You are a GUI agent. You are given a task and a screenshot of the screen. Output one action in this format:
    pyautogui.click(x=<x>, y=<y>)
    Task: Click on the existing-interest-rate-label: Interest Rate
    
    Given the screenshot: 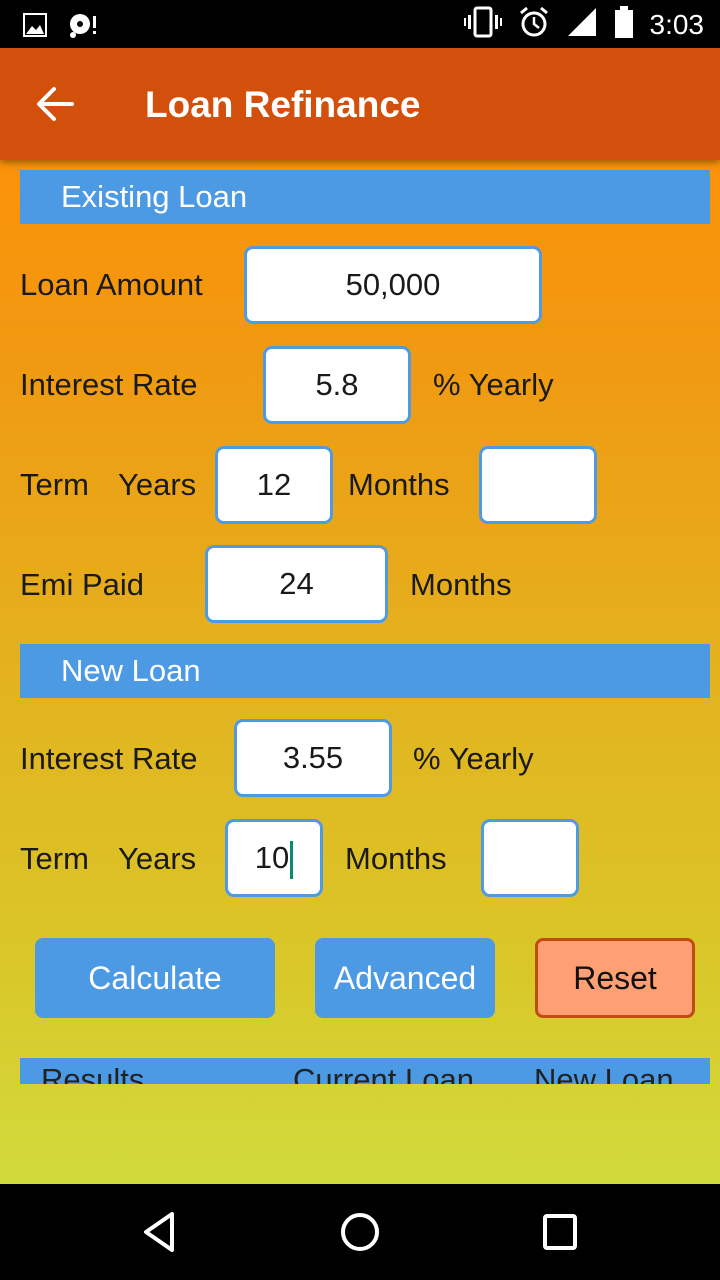 What is the action you would take?
    pyautogui.click(x=109, y=384)
    